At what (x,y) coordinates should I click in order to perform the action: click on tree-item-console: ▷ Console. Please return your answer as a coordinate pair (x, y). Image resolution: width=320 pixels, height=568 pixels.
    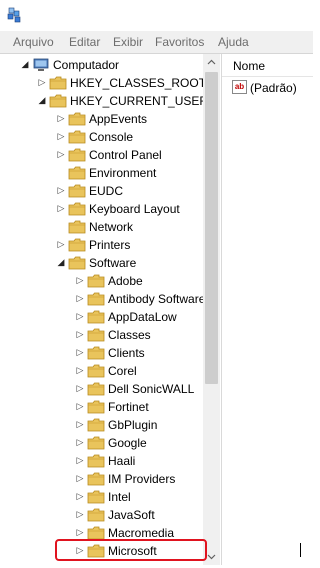
    Looking at the image, I should click on (105, 137).